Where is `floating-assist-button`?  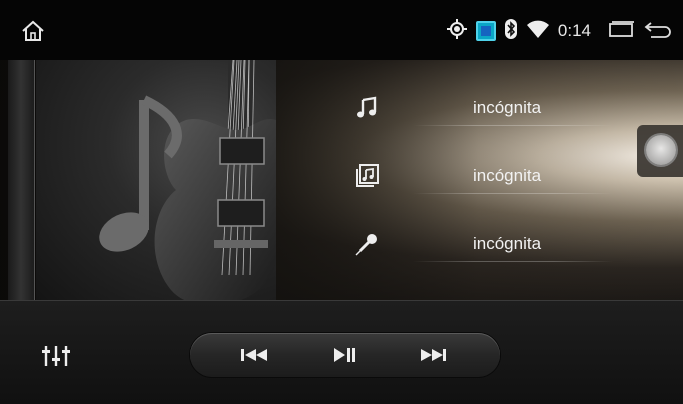
floating-assist-button is located at coordinates (660, 151).